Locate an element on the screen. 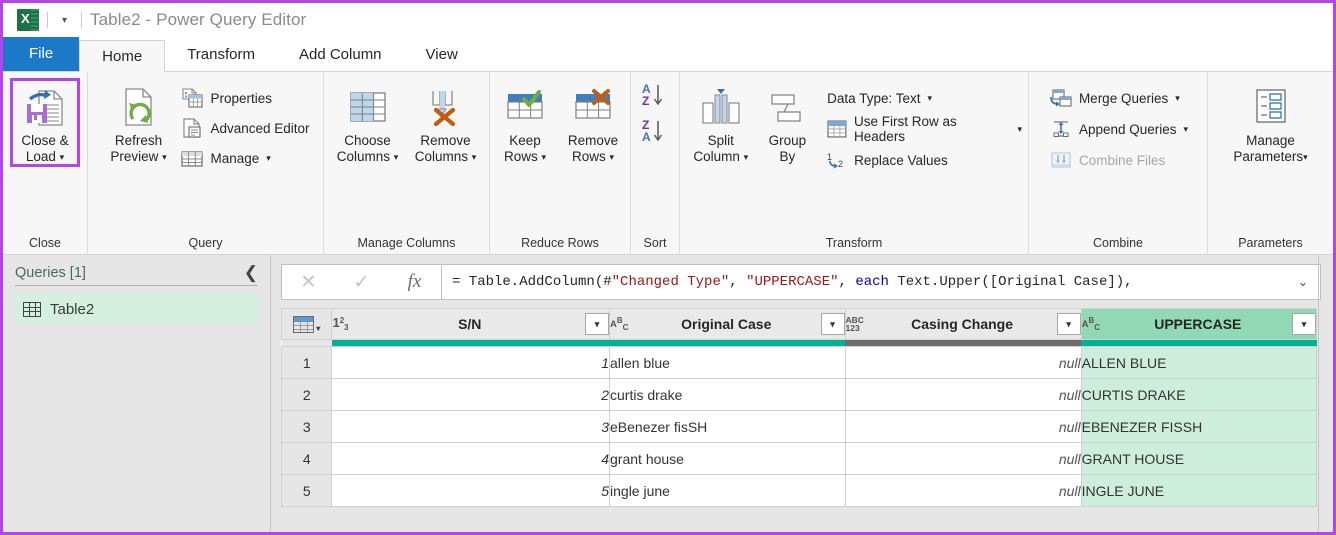 The height and width of the screenshot is (535, 1336). advanced-editor-button: Advanced Editor is located at coordinates (245, 128).